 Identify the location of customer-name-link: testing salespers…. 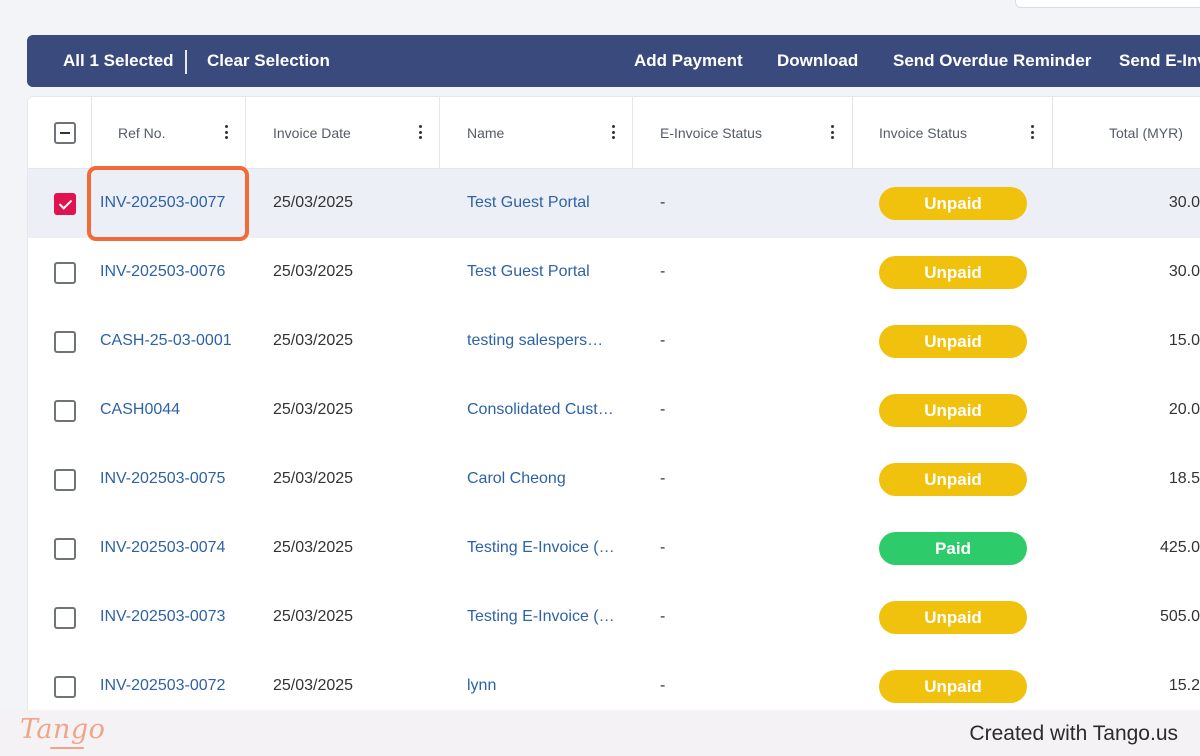
(535, 341).